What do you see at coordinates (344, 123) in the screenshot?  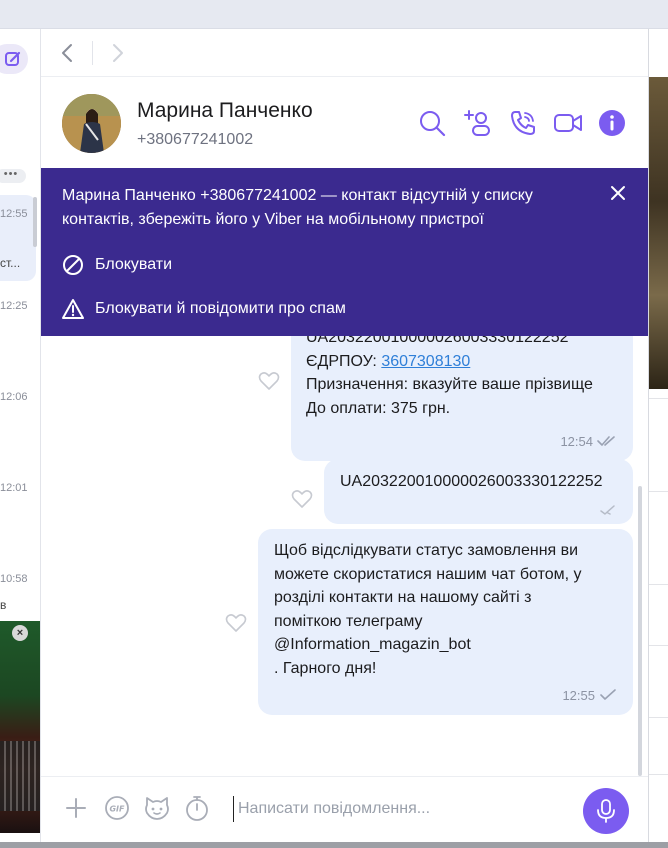 I see `chat-header: Марина Панченко +380677241002` at bounding box center [344, 123].